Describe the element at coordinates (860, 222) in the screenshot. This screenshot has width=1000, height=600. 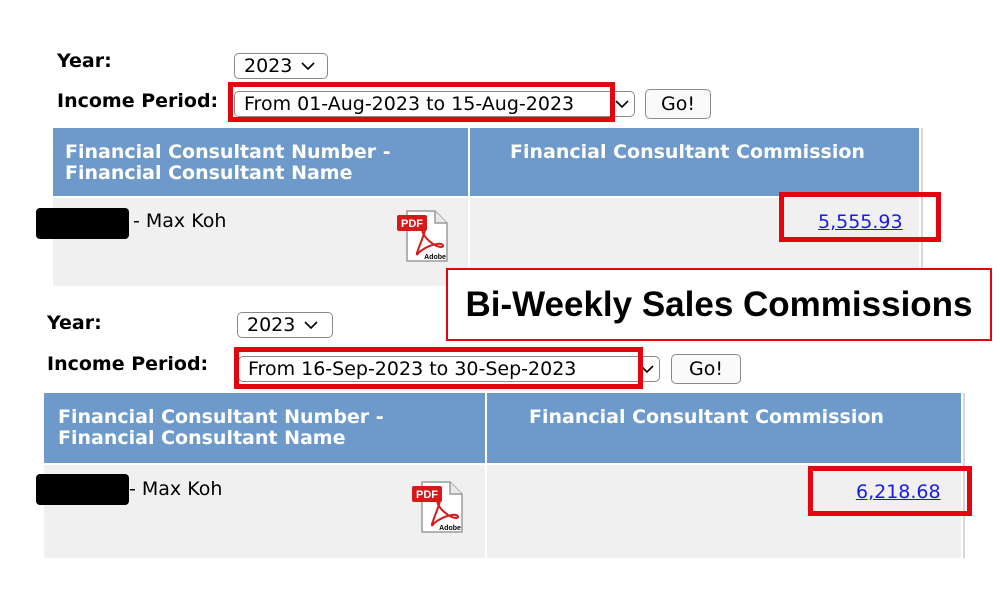
I see `commission-link: 5,555.93` at that location.